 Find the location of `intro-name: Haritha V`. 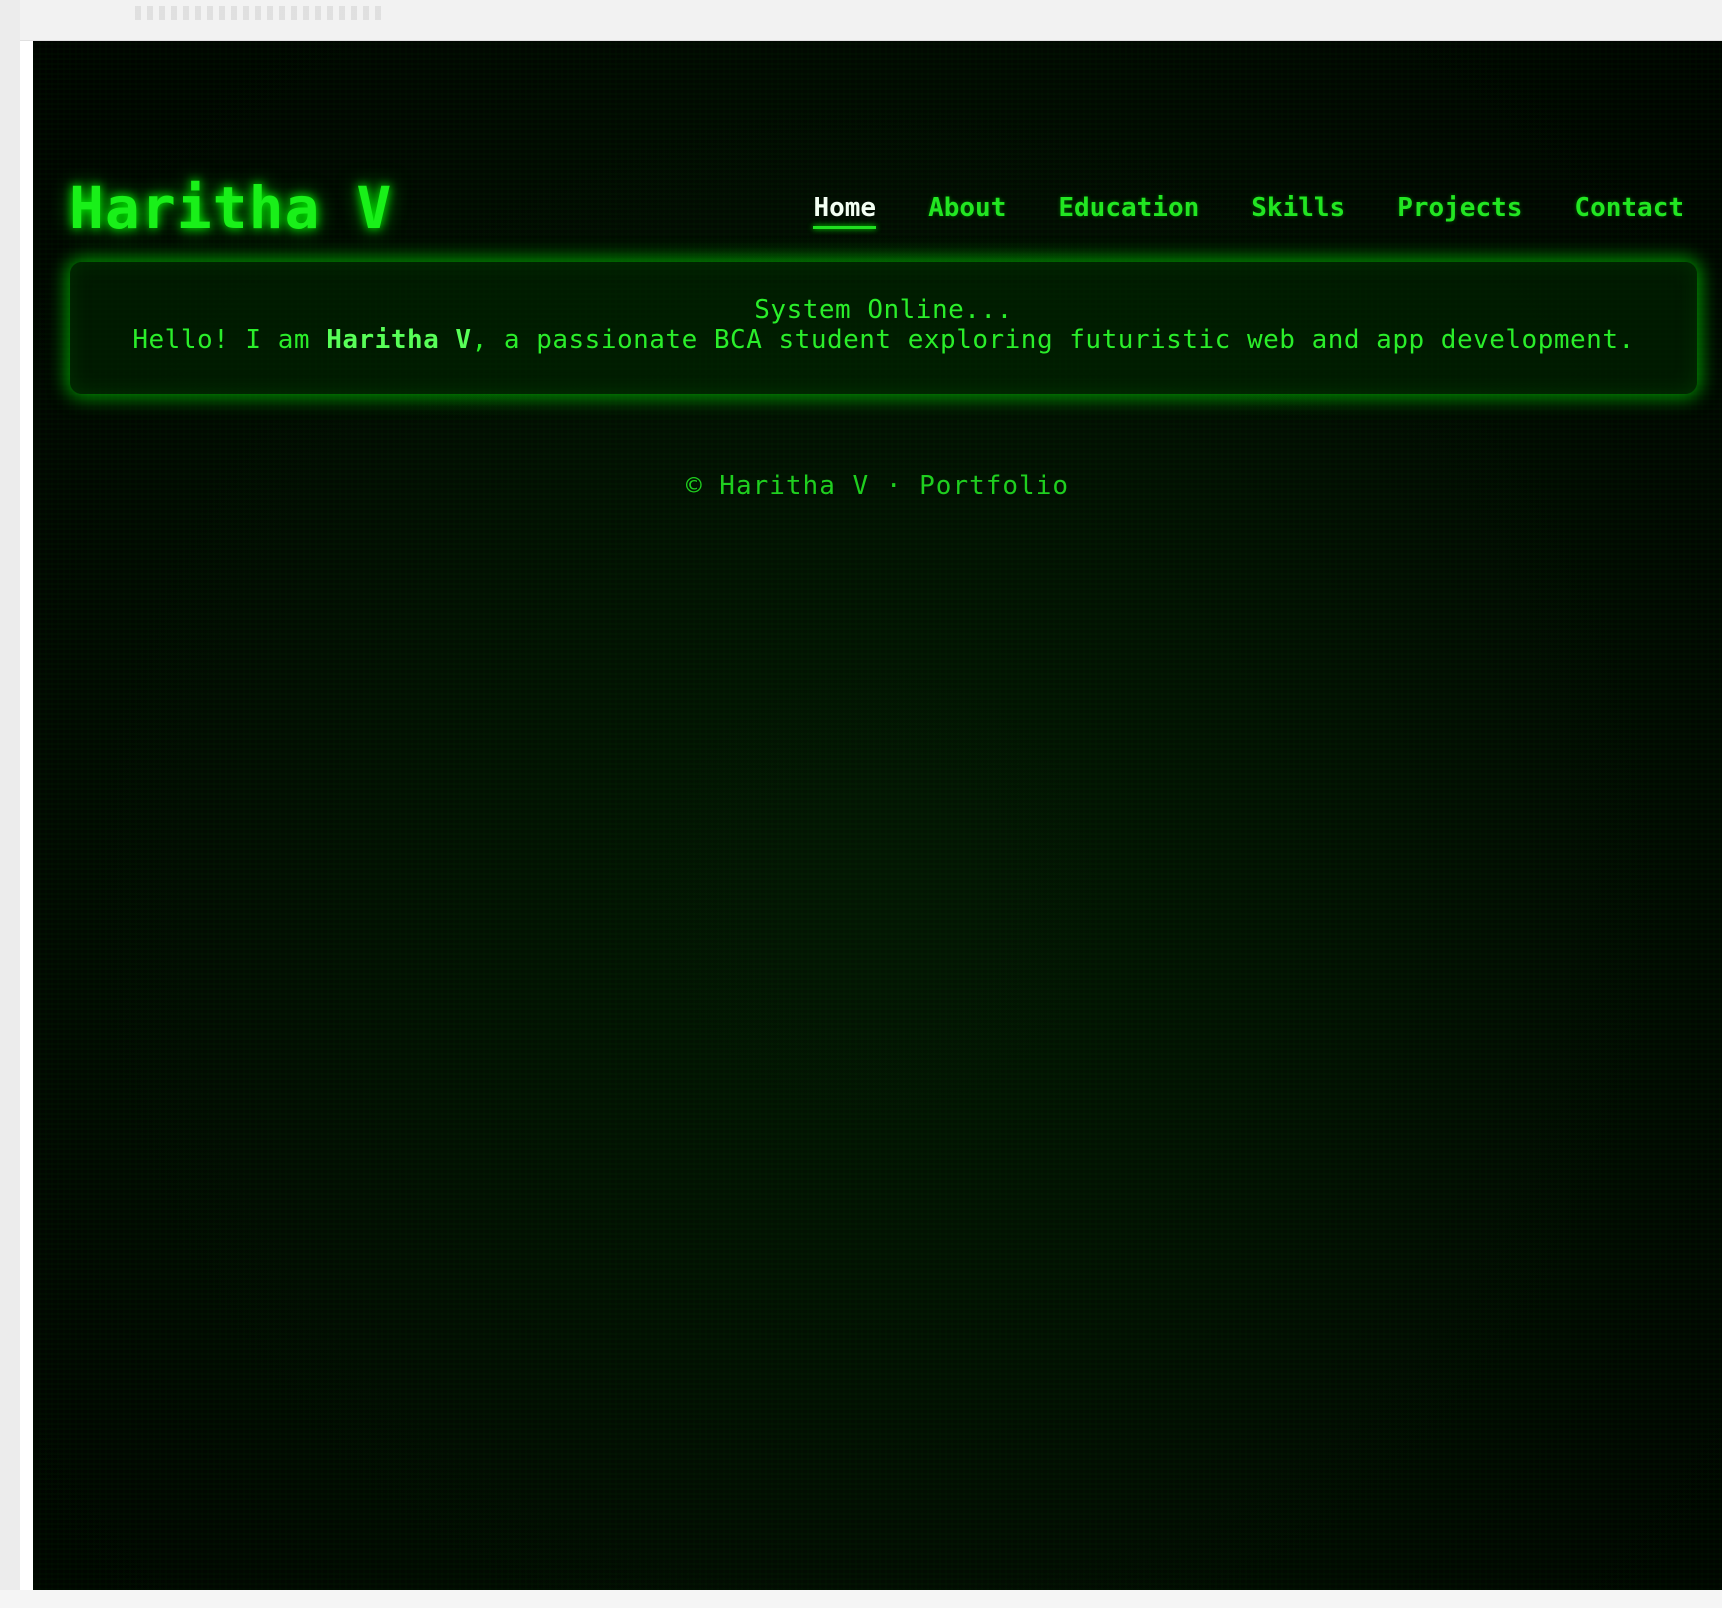

intro-name: Haritha V is located at coordinates (399, 340).